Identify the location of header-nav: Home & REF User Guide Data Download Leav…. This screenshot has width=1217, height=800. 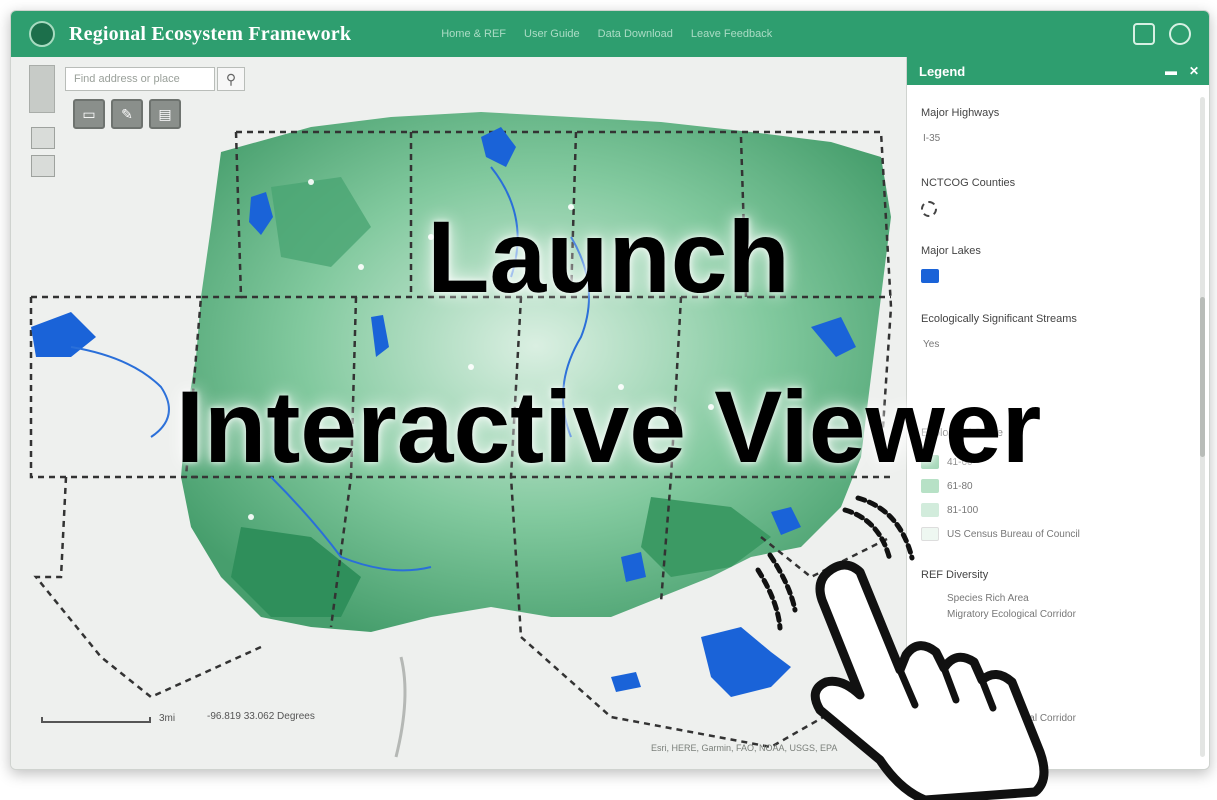
(606, 34).